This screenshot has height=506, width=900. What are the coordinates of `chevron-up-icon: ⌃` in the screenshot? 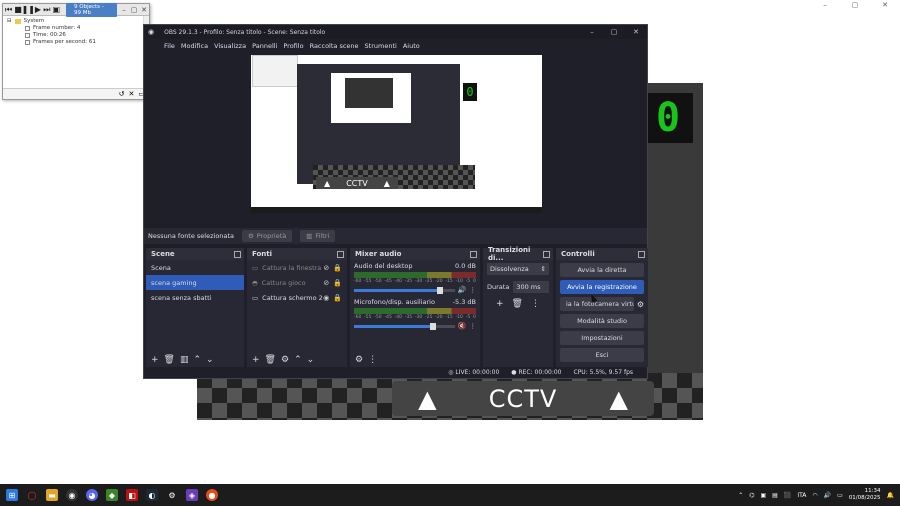 It's located at (740, 495).